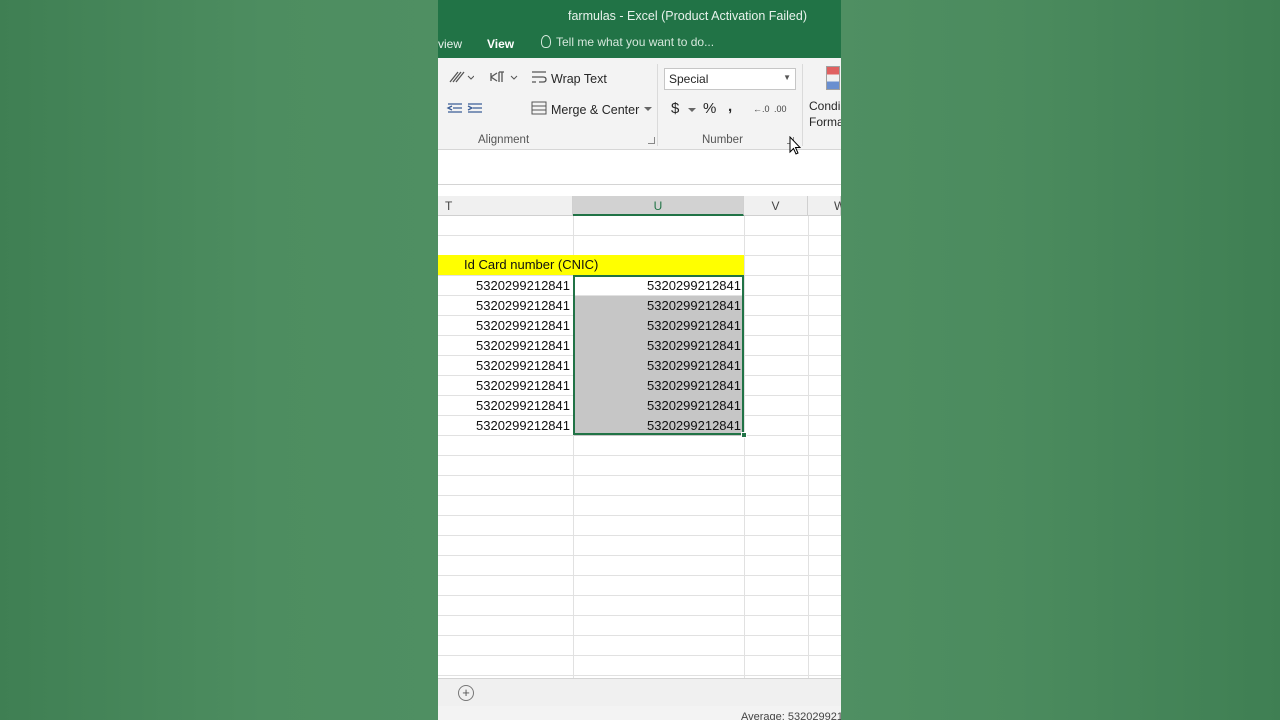 Image resolution: width=1280 pixels, height=720 pixels. I want to click on column-header-v: V, so click(776, 206).